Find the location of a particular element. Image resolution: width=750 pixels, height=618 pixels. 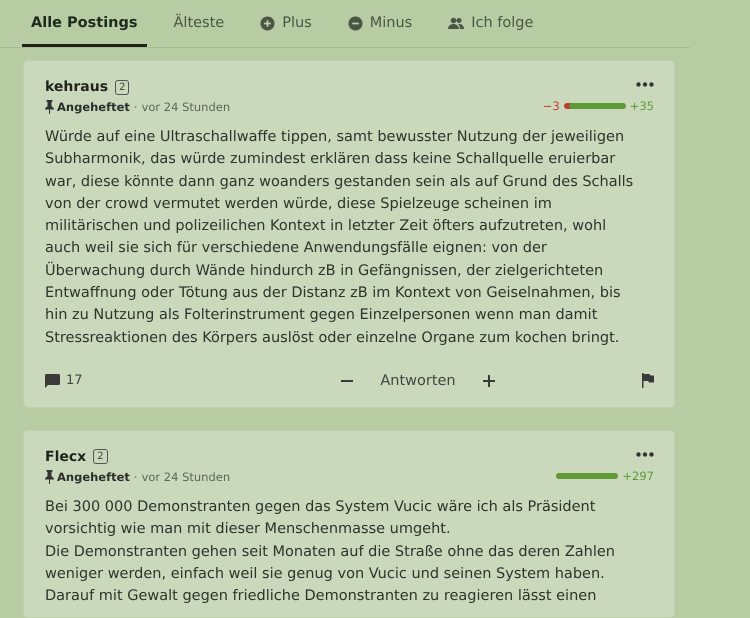

flag-icon is located at coordinates (647, 380).